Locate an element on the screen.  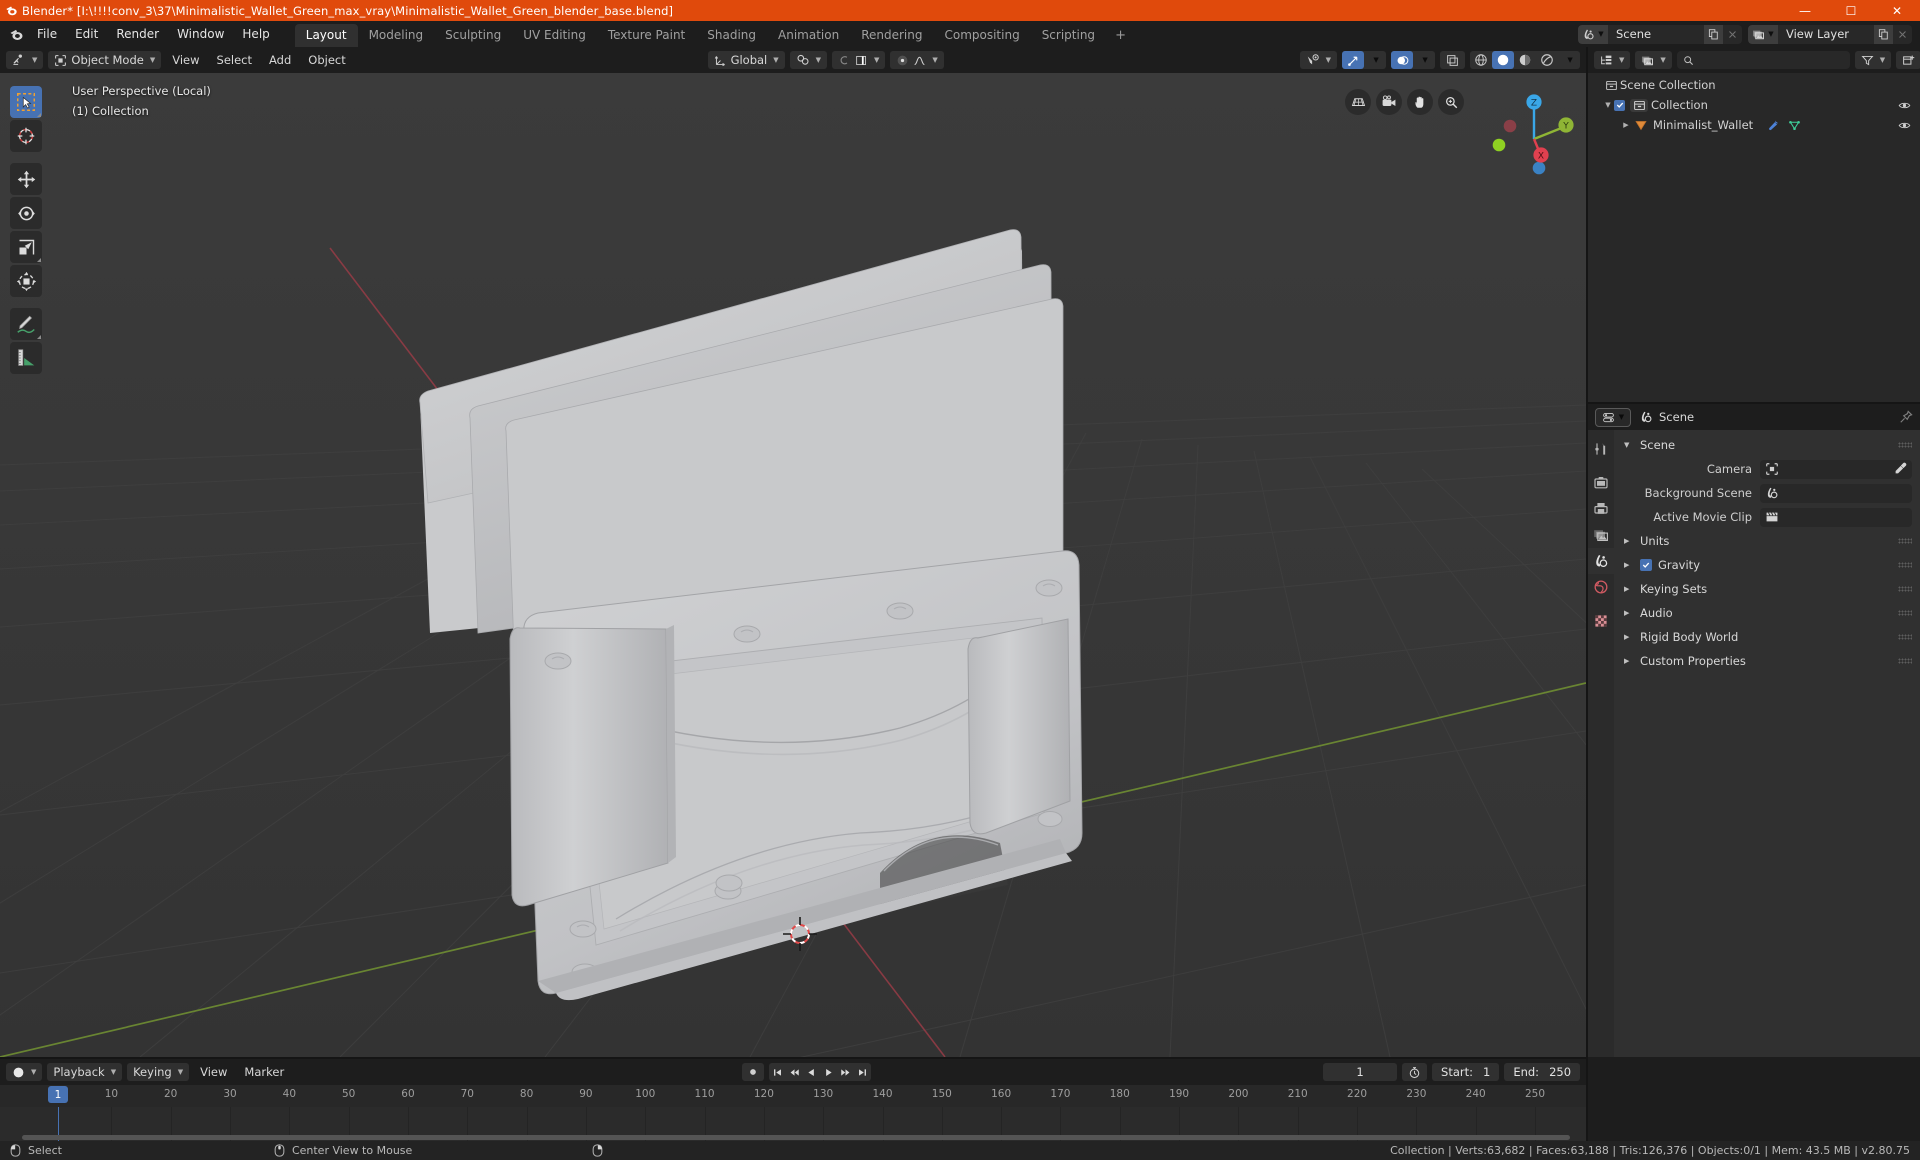
workspace-tab-animation: Animation is located at coordinates (808, 35).